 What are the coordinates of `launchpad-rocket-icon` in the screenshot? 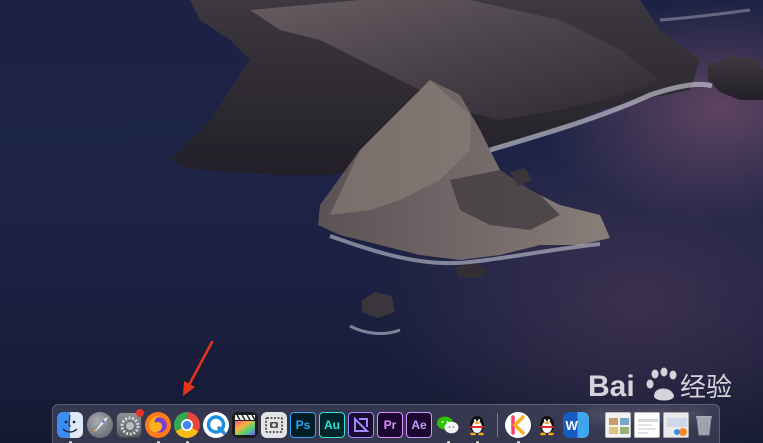 It's located at (100, 425).